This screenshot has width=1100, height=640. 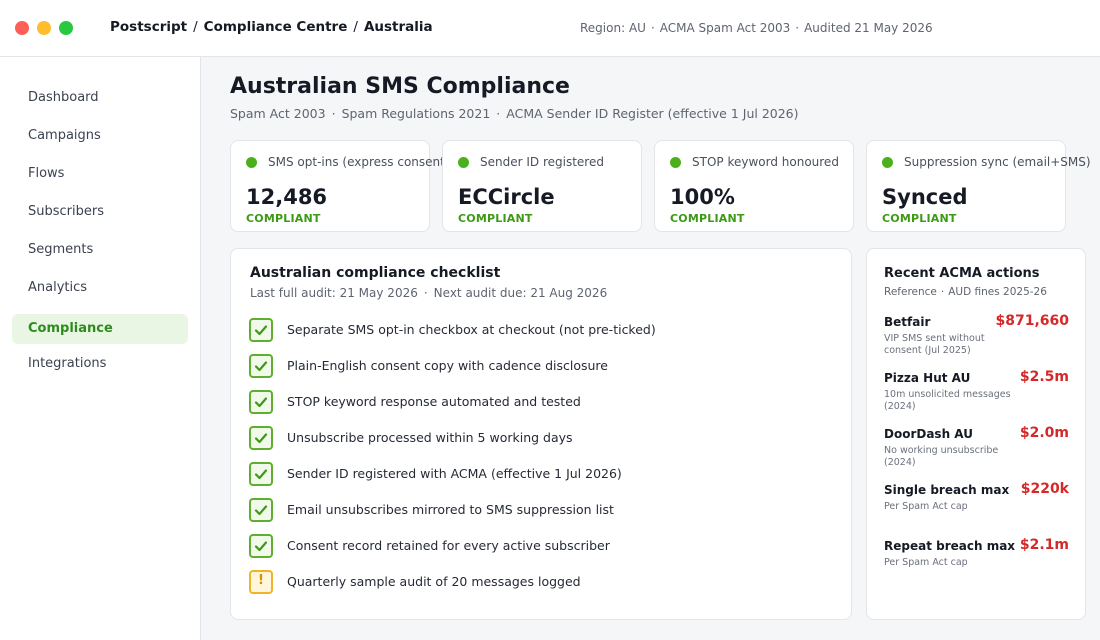 I want to click on sidebar-item-segments: Segments, so click(x=100, y=250).